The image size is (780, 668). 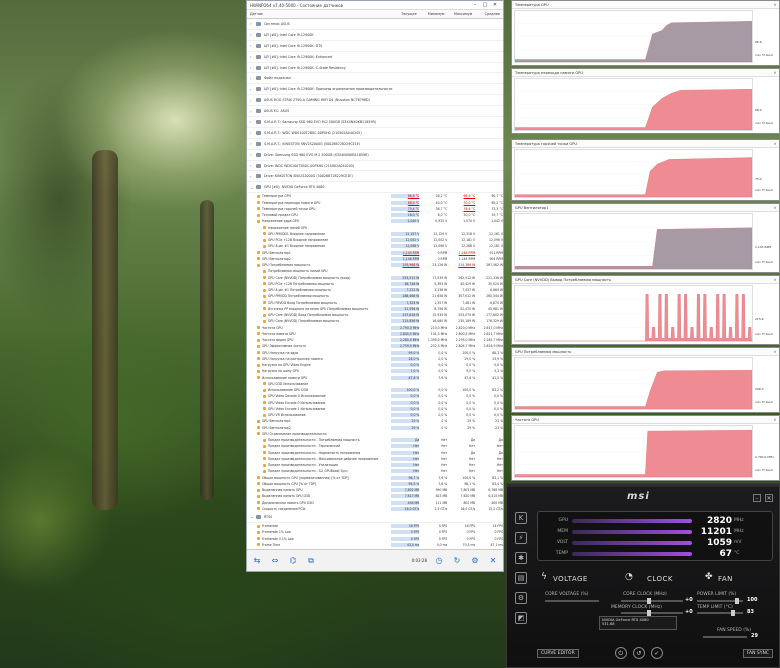 What do you see at coordinates (769, 498) in the screenshot?
I see `msi-close-button: ✕` at bounding box center [769, 498].